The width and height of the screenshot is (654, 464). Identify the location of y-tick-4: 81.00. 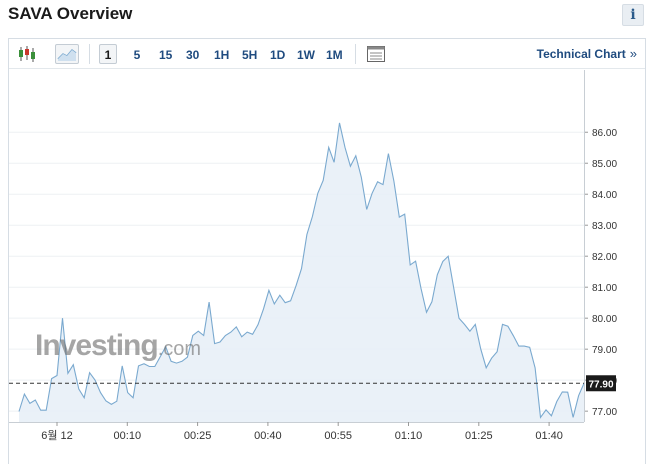
(600, 288).